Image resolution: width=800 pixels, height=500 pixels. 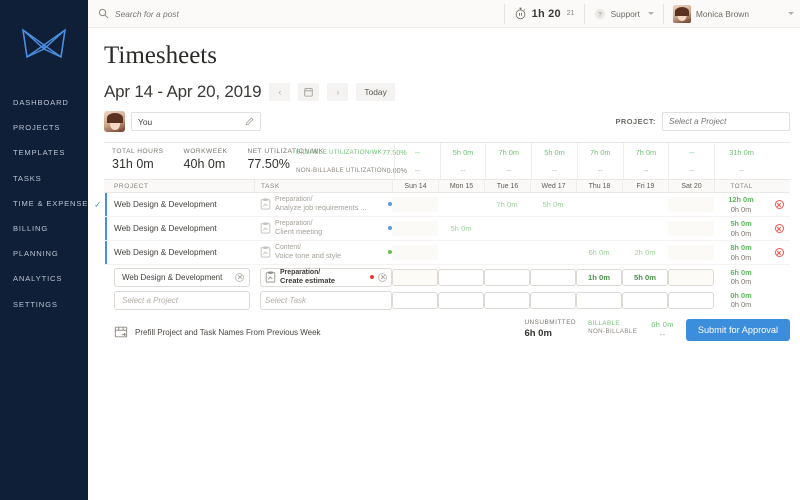 I want to click on cell-tue: 7h 0m, so click(x=507, y=204).